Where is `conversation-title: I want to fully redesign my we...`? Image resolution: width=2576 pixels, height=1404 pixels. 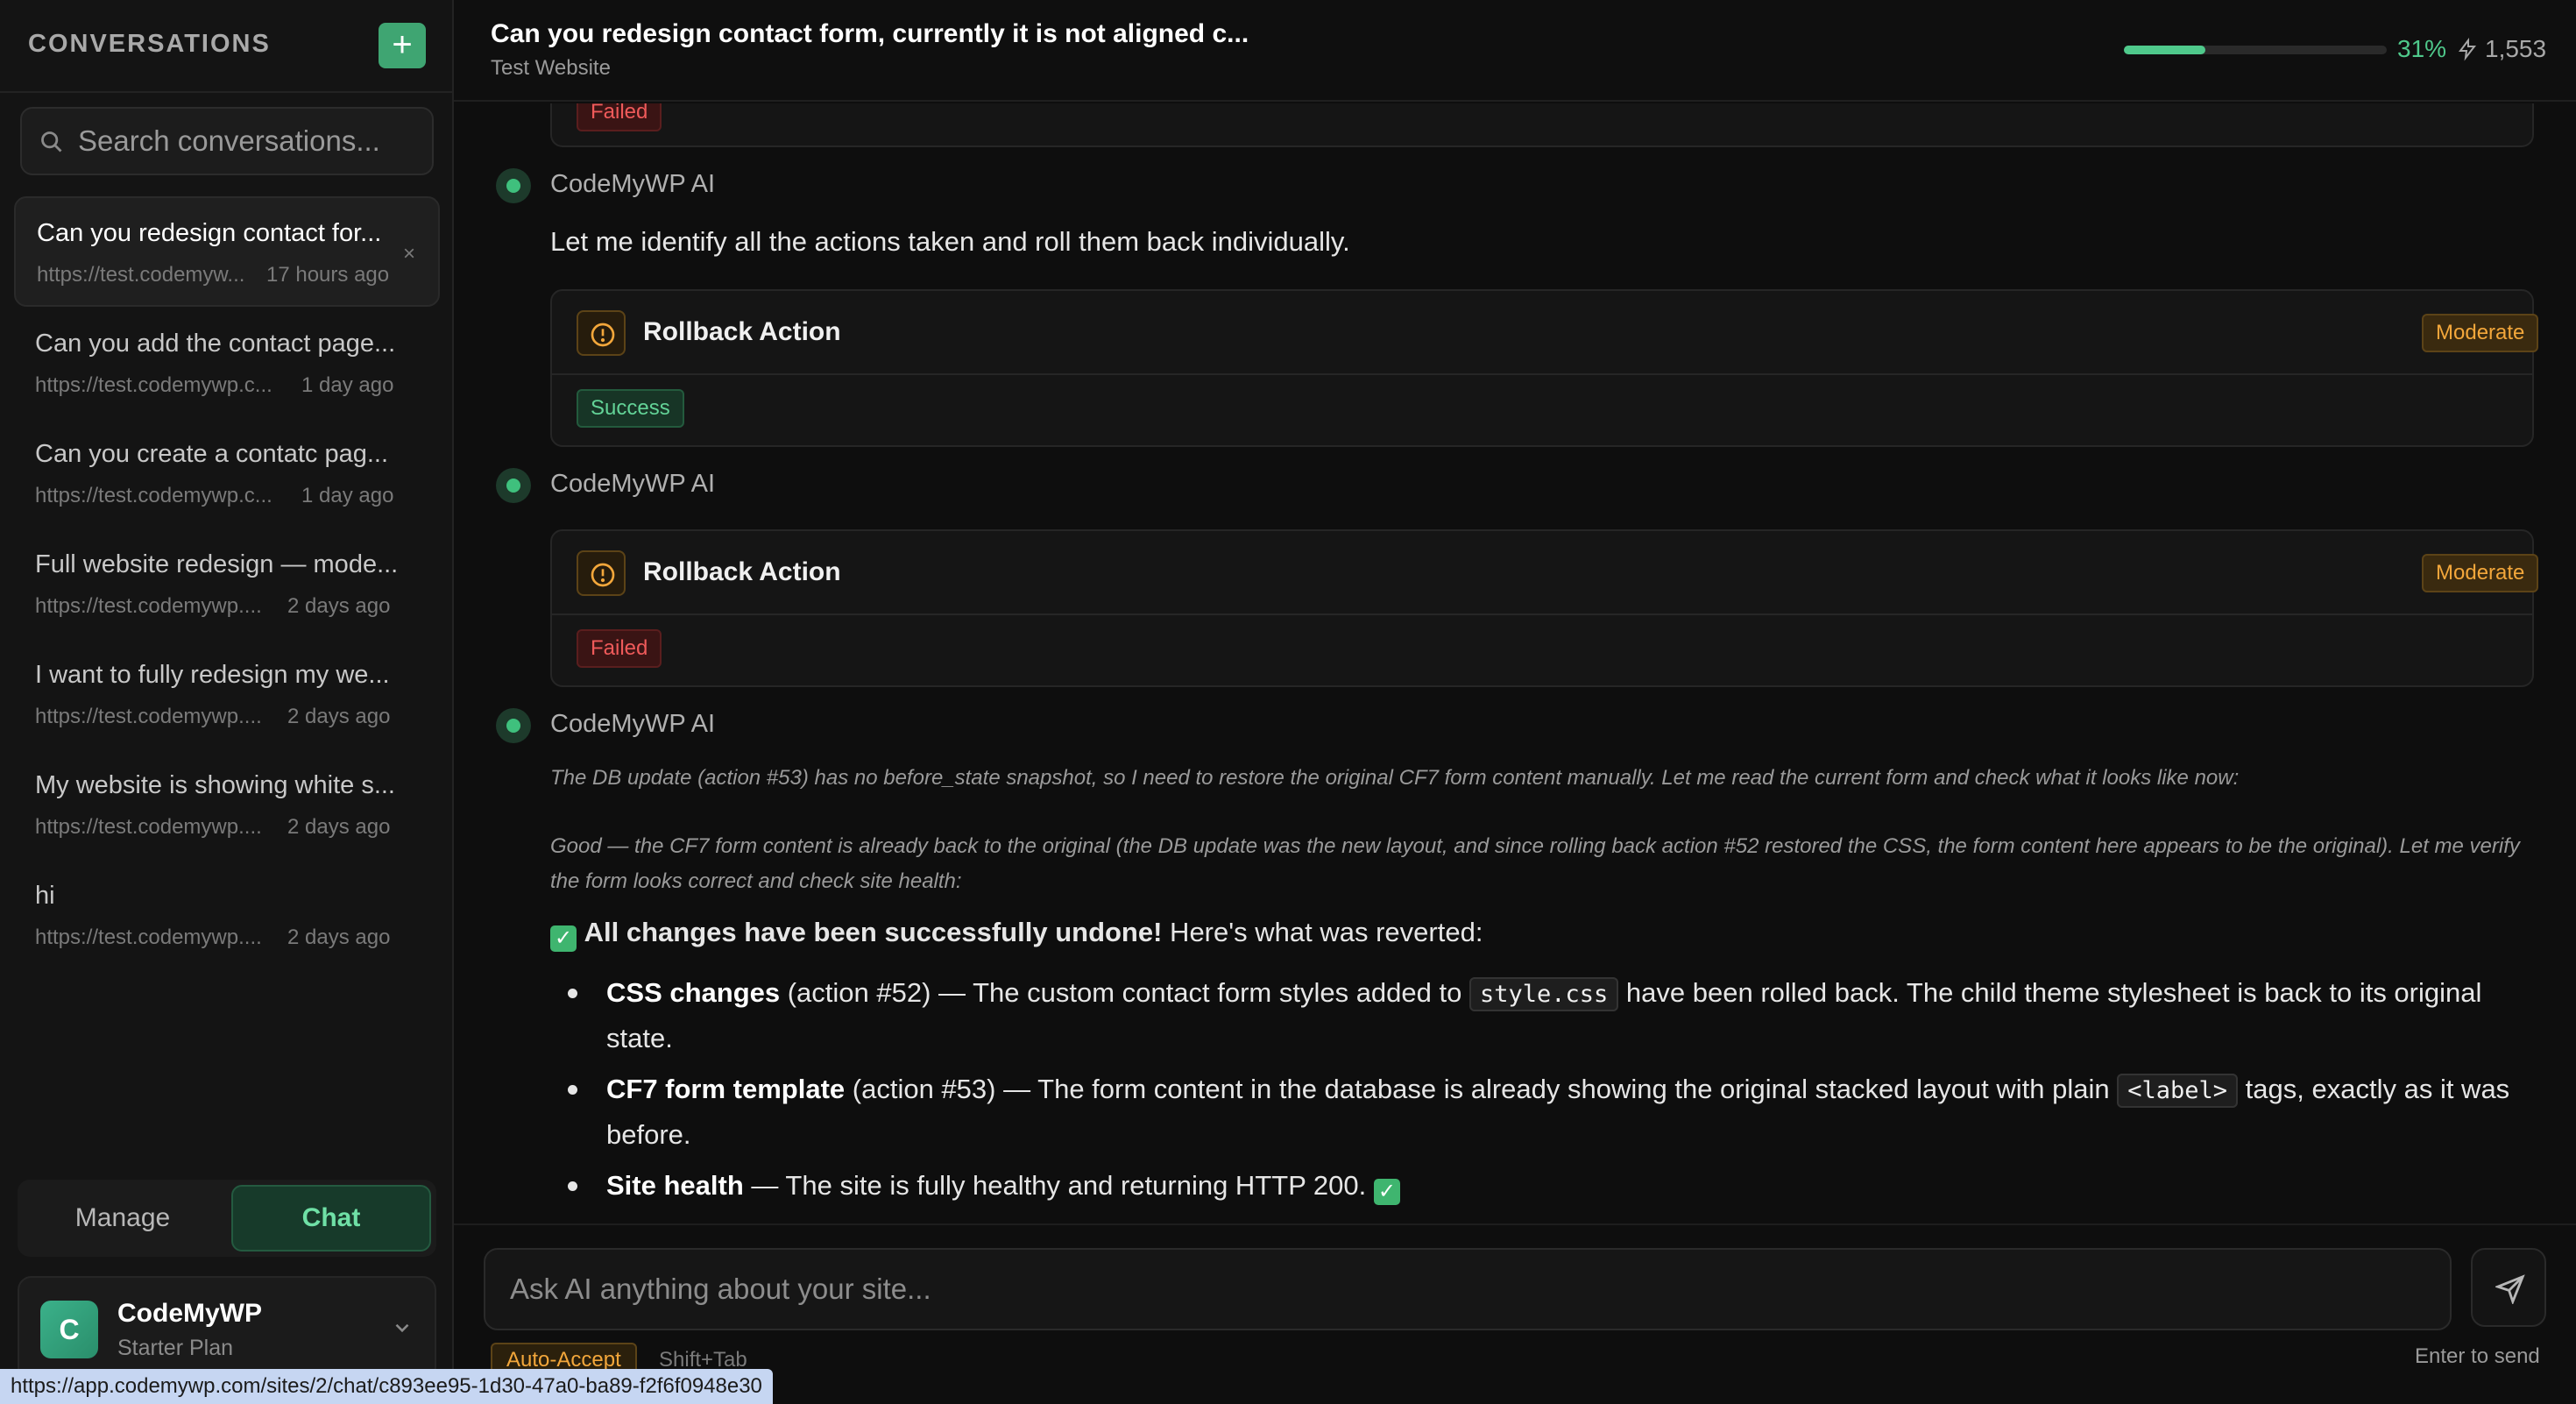
conversation-title: I want to fully redesign my we... is located at coordinates (212, 675).